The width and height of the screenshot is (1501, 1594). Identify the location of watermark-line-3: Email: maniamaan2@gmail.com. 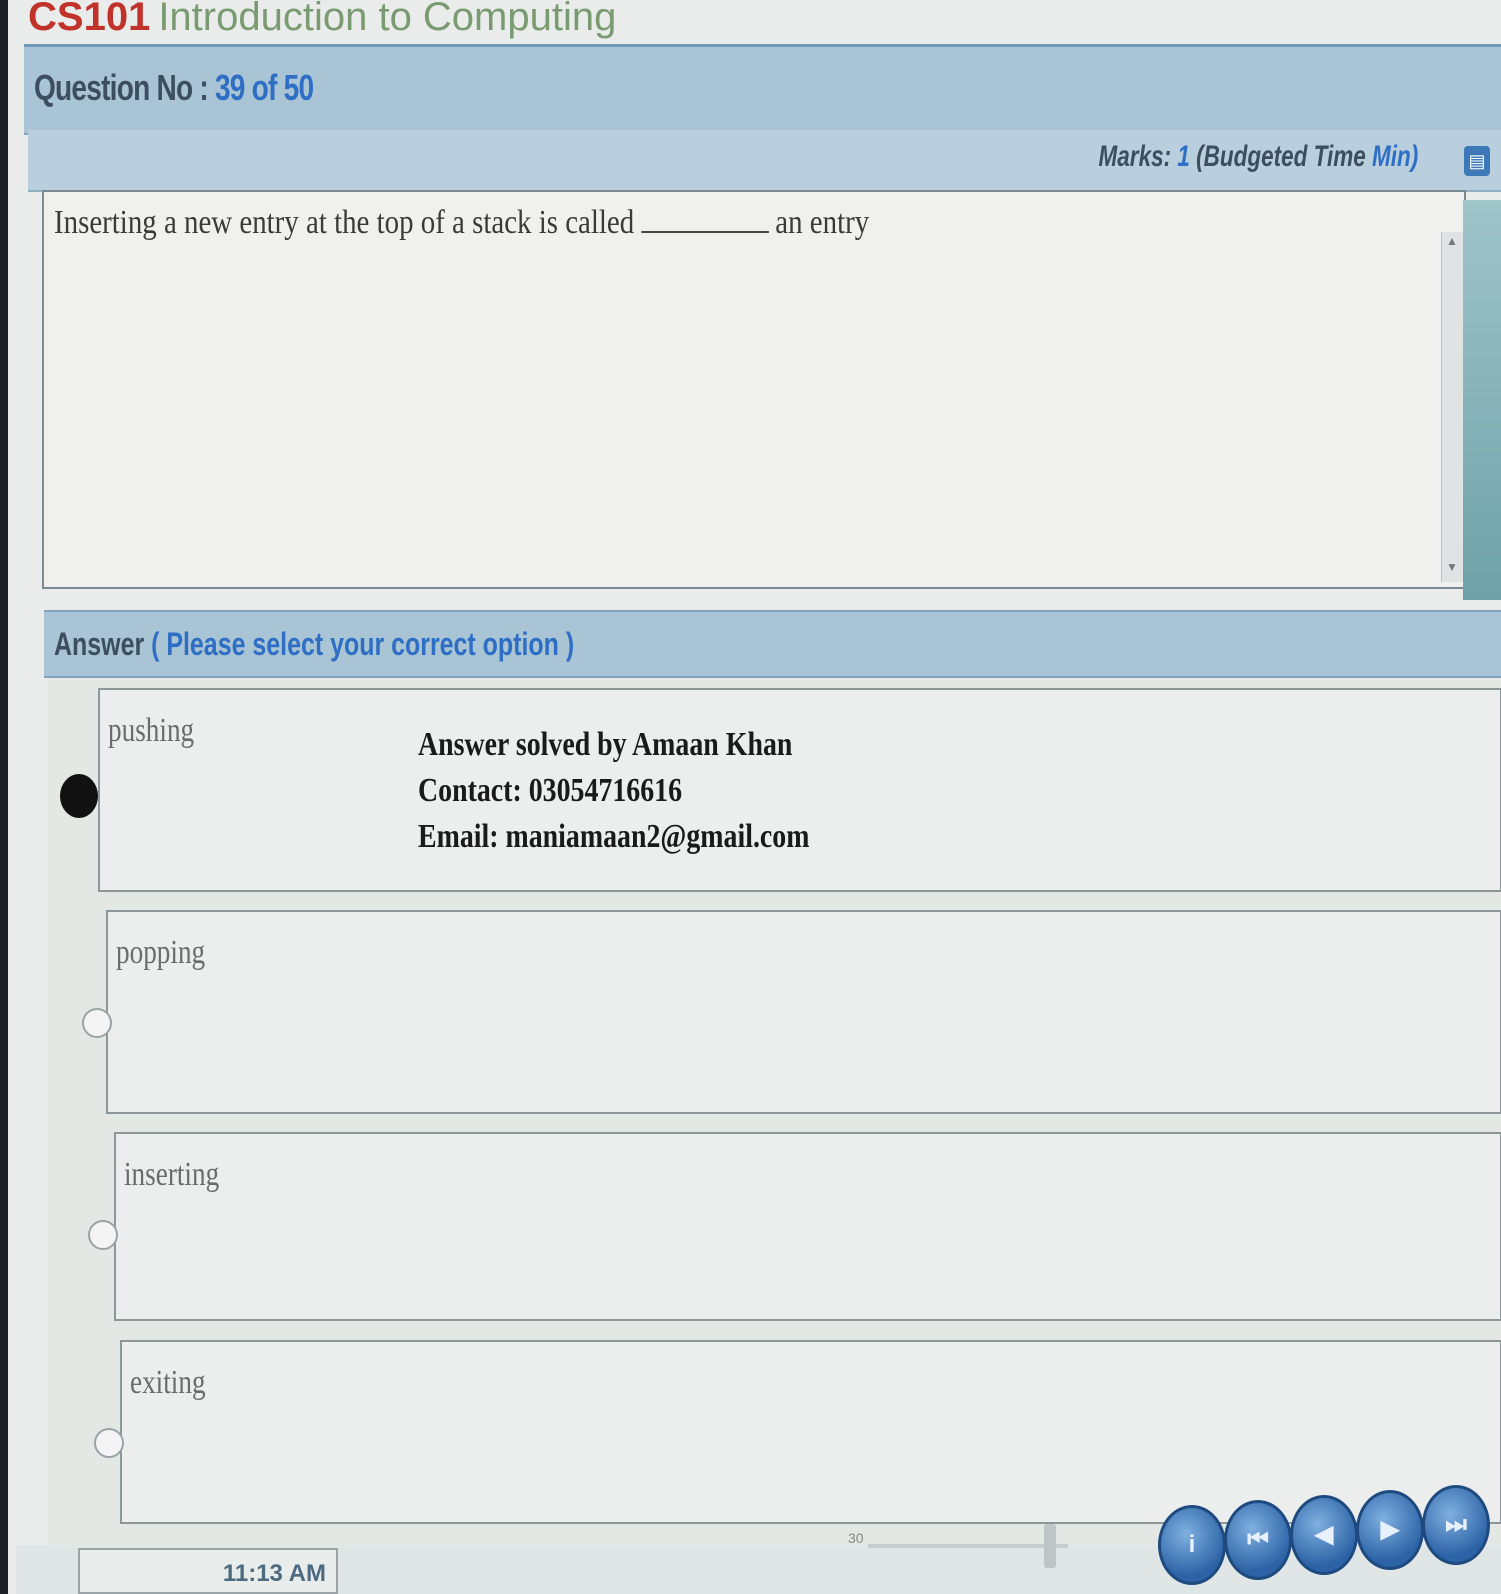
(614, 836).